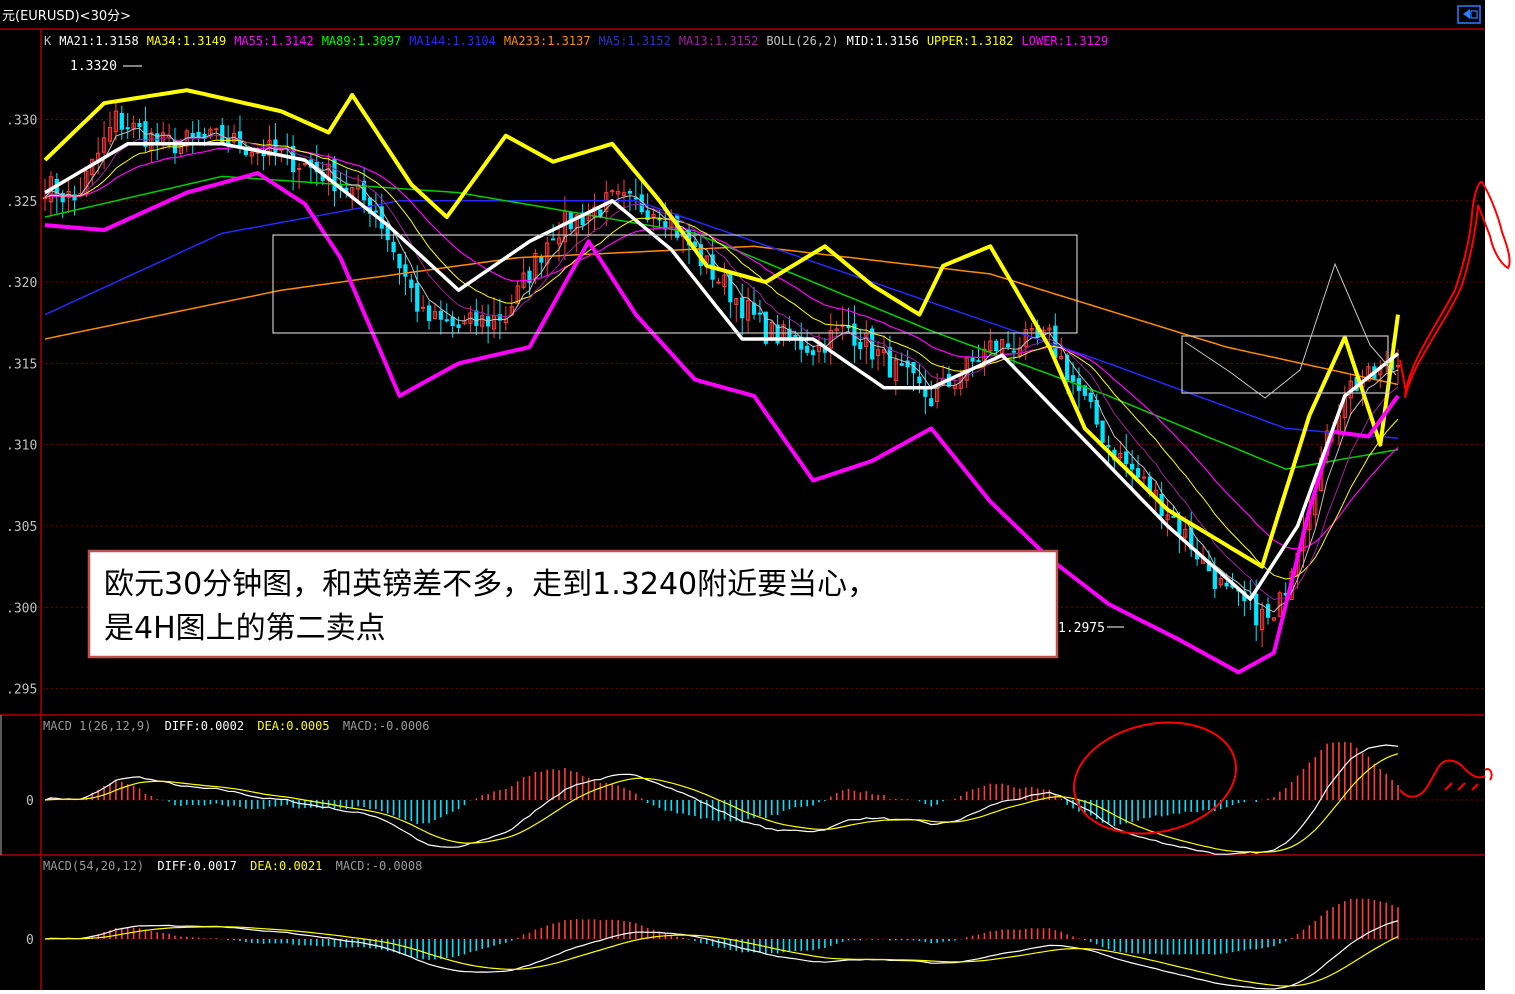  What do you see at coordinates (573, 604) in the screenshot?
I see `annotation-box: 欧元30分钟图，和英镑差不多，走到1.3240附近要当心， 是4H图上的第二卖点` at bounding box center [573, 604].